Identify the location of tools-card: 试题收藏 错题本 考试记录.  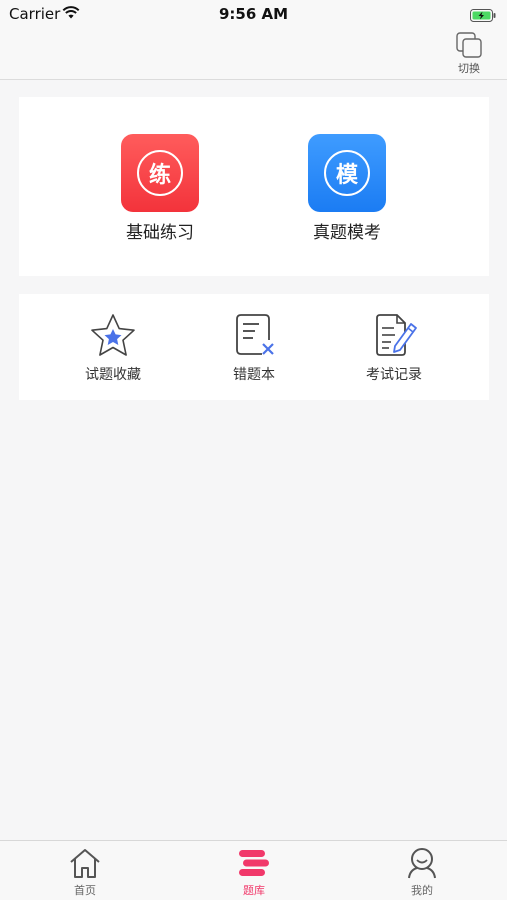
(254, 347).